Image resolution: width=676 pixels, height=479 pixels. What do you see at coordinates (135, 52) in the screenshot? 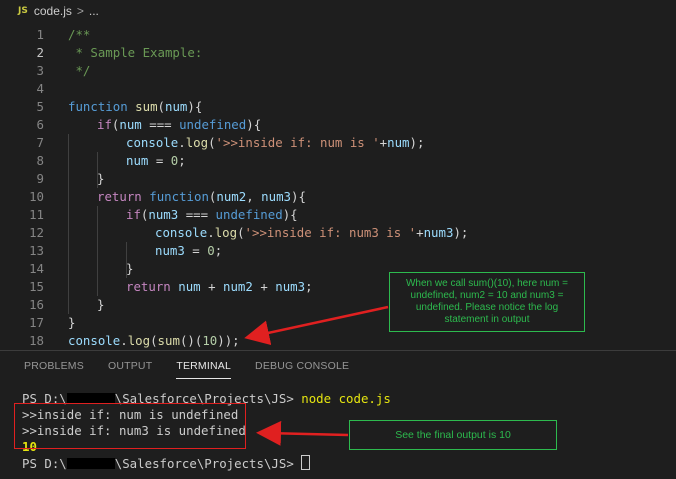
I see `code-comment: * Sample Example:` at bounding box center [135, 52].